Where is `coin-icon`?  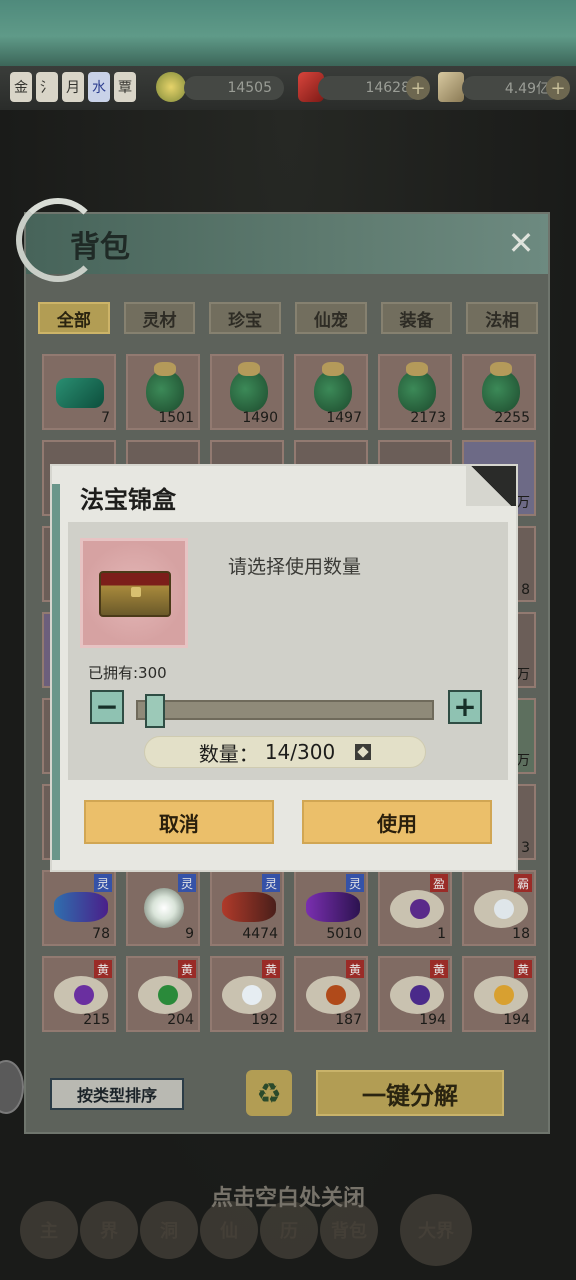
coin-icon is located at coordinates (451, 87).